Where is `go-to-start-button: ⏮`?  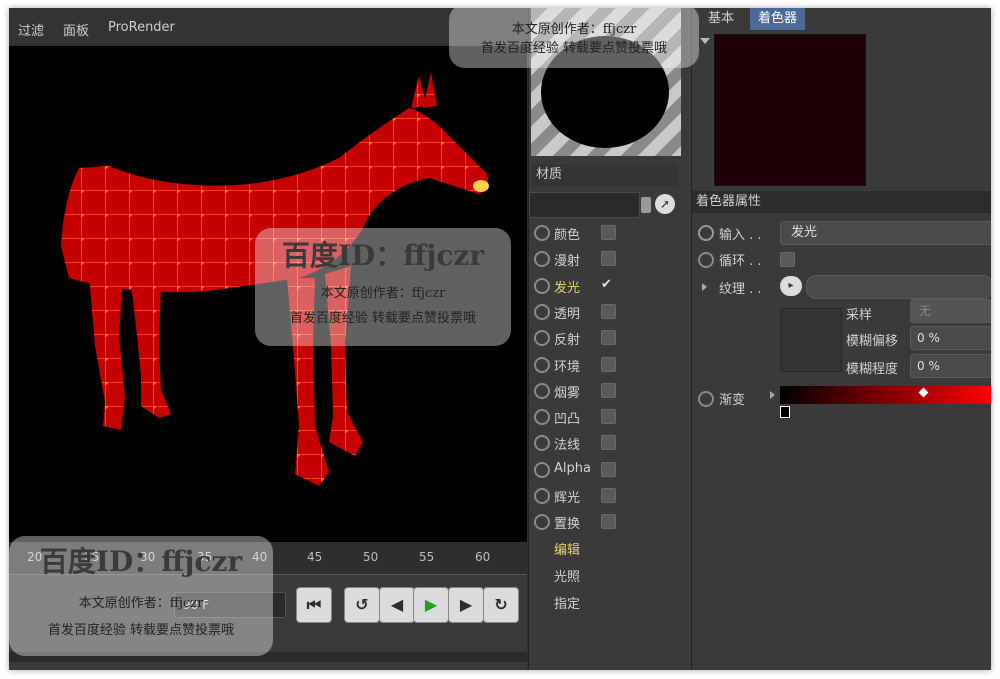 go-to-start-button: ⏮ is located at coordinates (314, 605).